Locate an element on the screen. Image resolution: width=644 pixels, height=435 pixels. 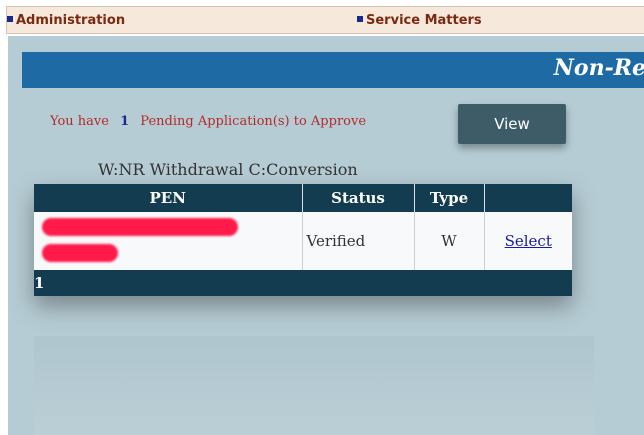
pager-page-1: 1 is located at coordinates (303, 283).